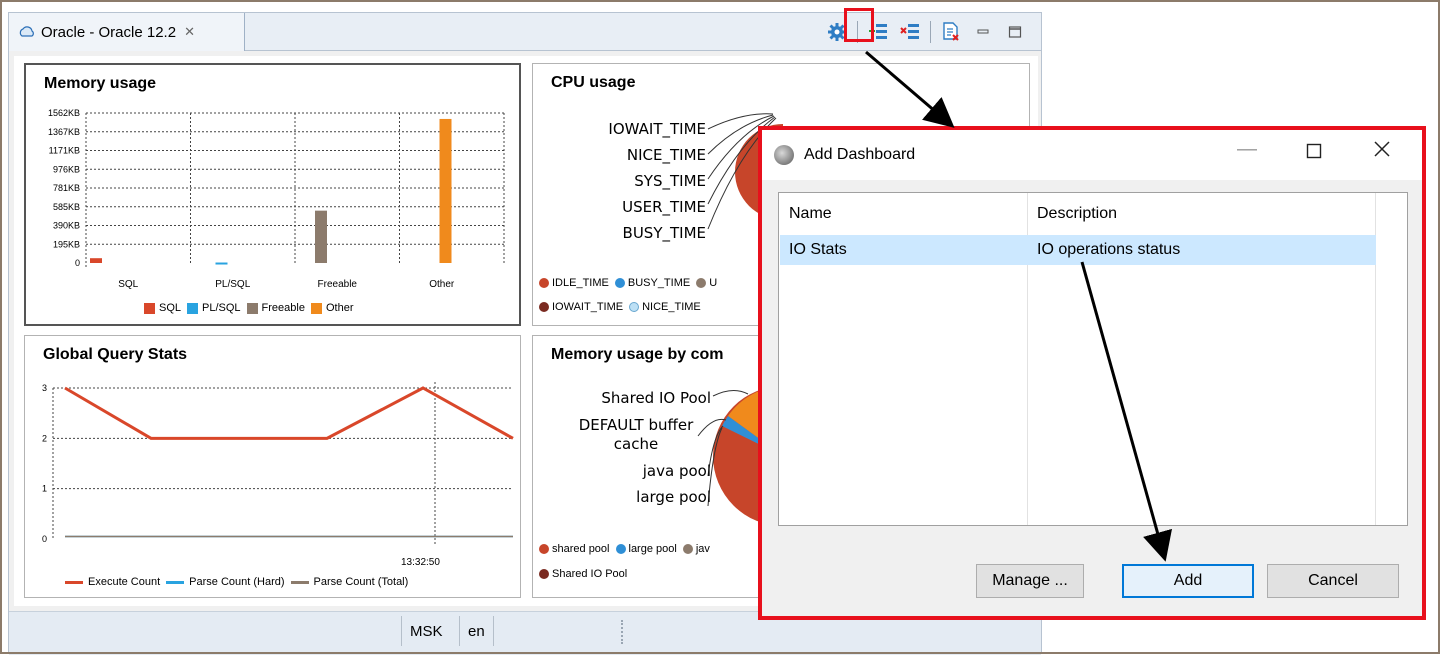 The image size is (1440, 655). I want to click on pie-label: BUSY_TIME, so click(664, 233).